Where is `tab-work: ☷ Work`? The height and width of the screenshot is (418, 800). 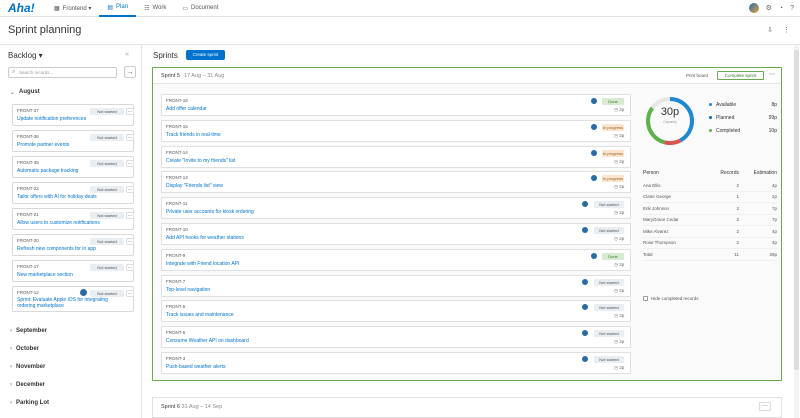 tab-work: ☷ Work is located at coordinates (155, 8).